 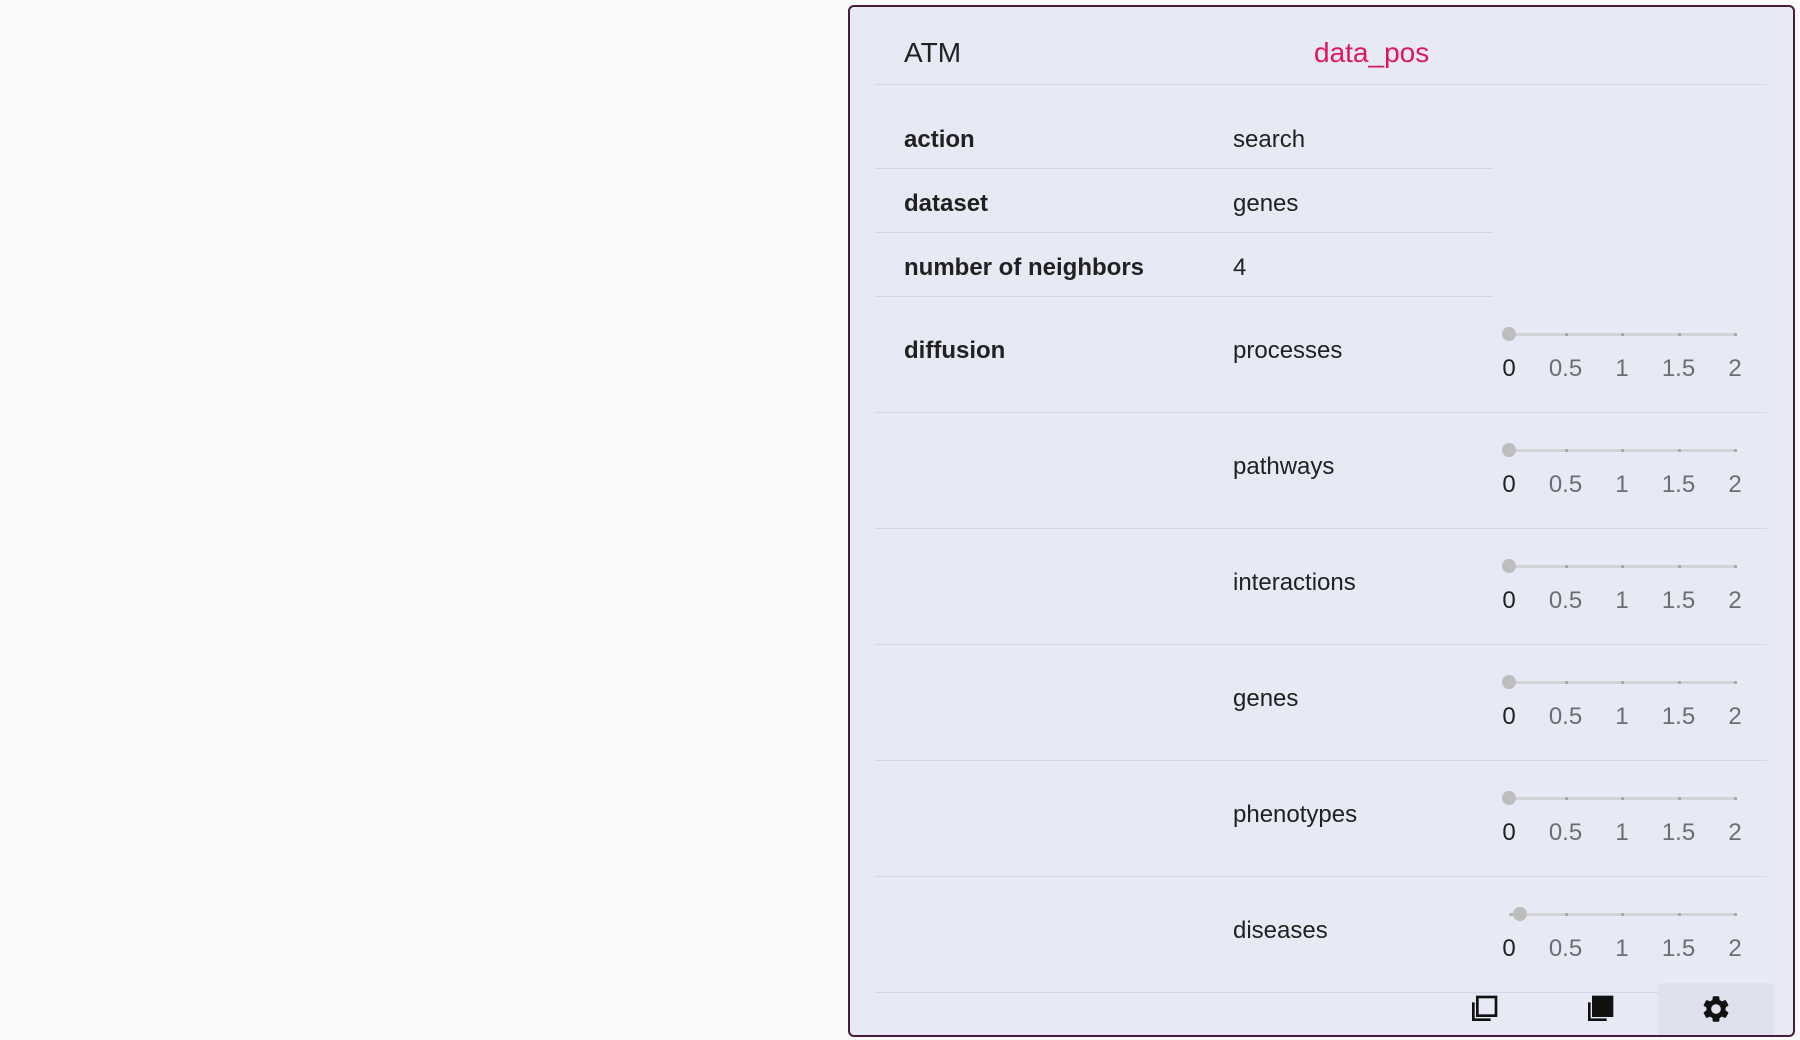 What do you see at coordinates (939, 139) in the screenshot?
I see `field-label: action` at bounding box center [939, 139].